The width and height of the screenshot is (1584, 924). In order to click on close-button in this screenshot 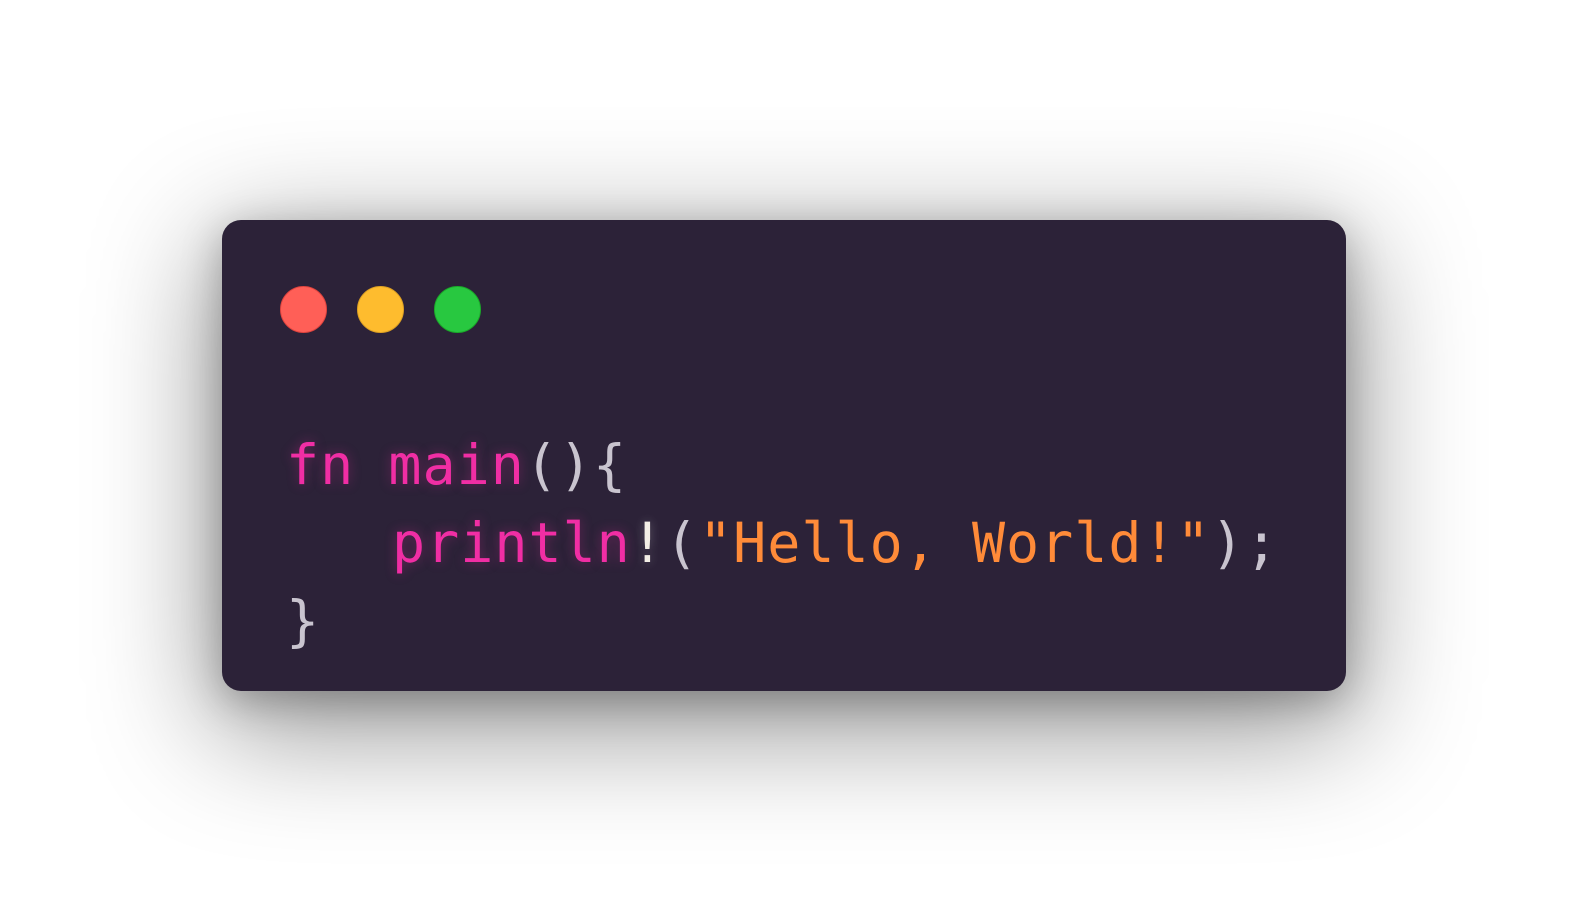, I will do `click(303, 309)`.